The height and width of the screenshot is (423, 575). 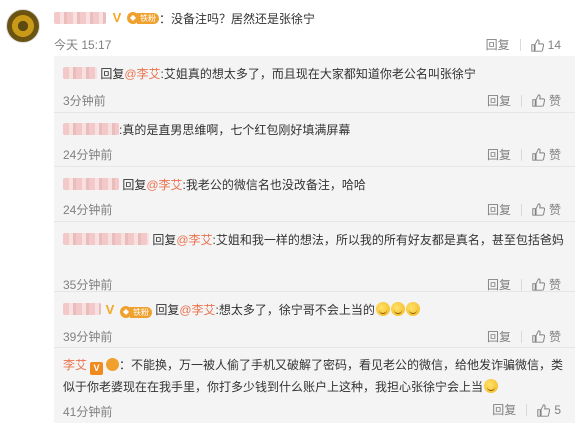 What do you see at coordinates (235, 130) in the screenshot?
I see `reply-text: :真的是直男思维啊，七个红包刚好填满屏幕` at bounding box center [235, 130].